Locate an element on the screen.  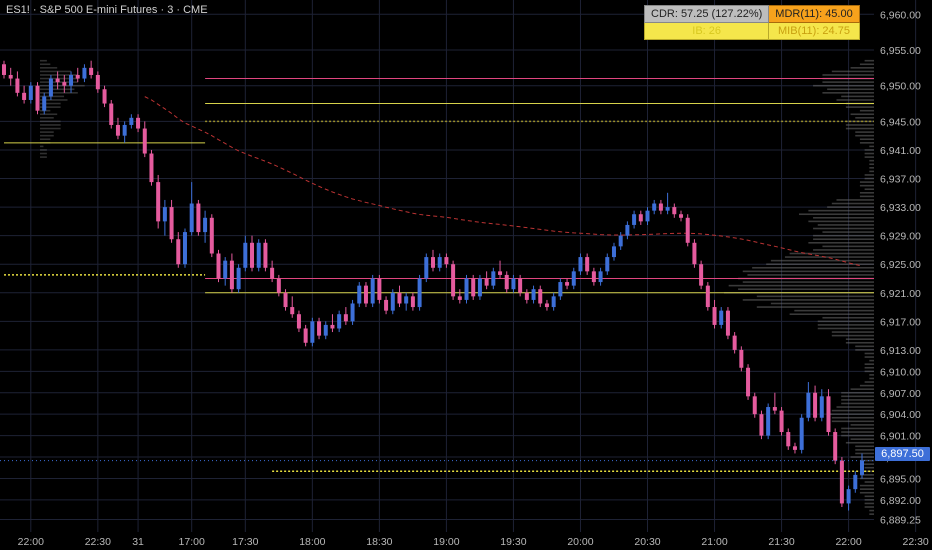
x-tick-label: 18:30 is located at coordinates (379, 542).